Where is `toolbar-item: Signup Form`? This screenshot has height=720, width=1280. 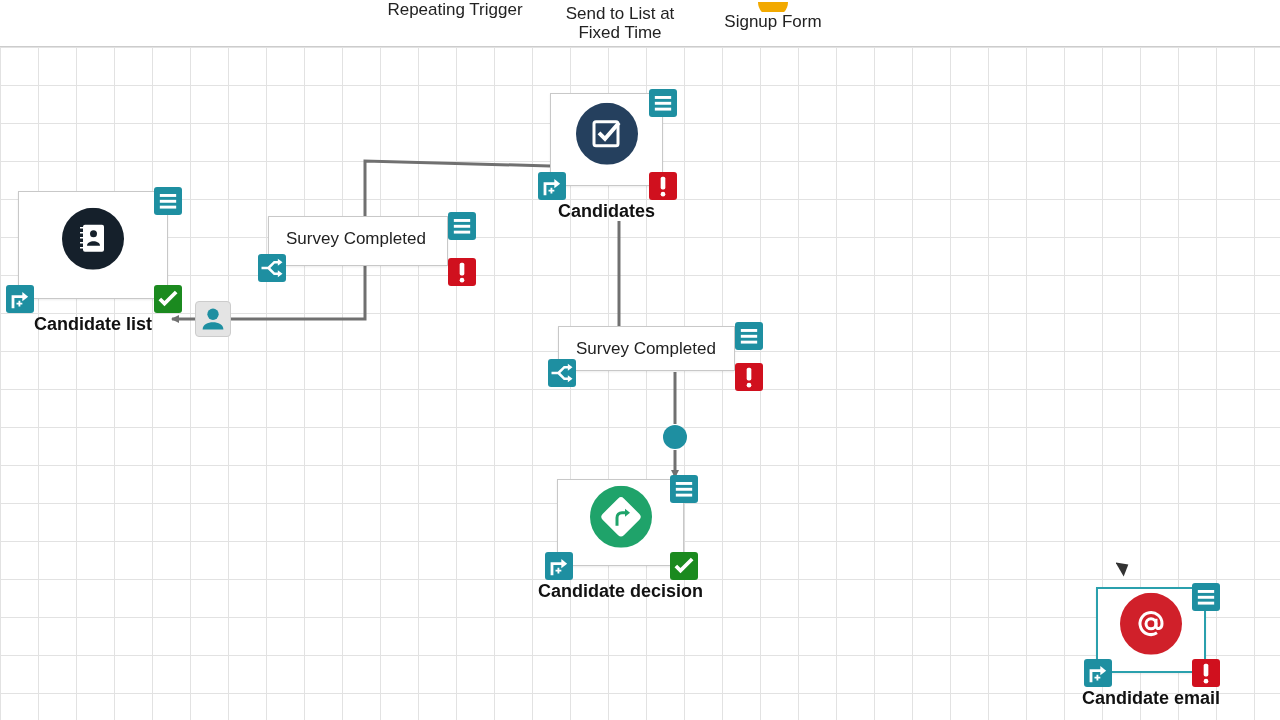 toolbar-item: Signup Form is located at coordinates (773, 21).